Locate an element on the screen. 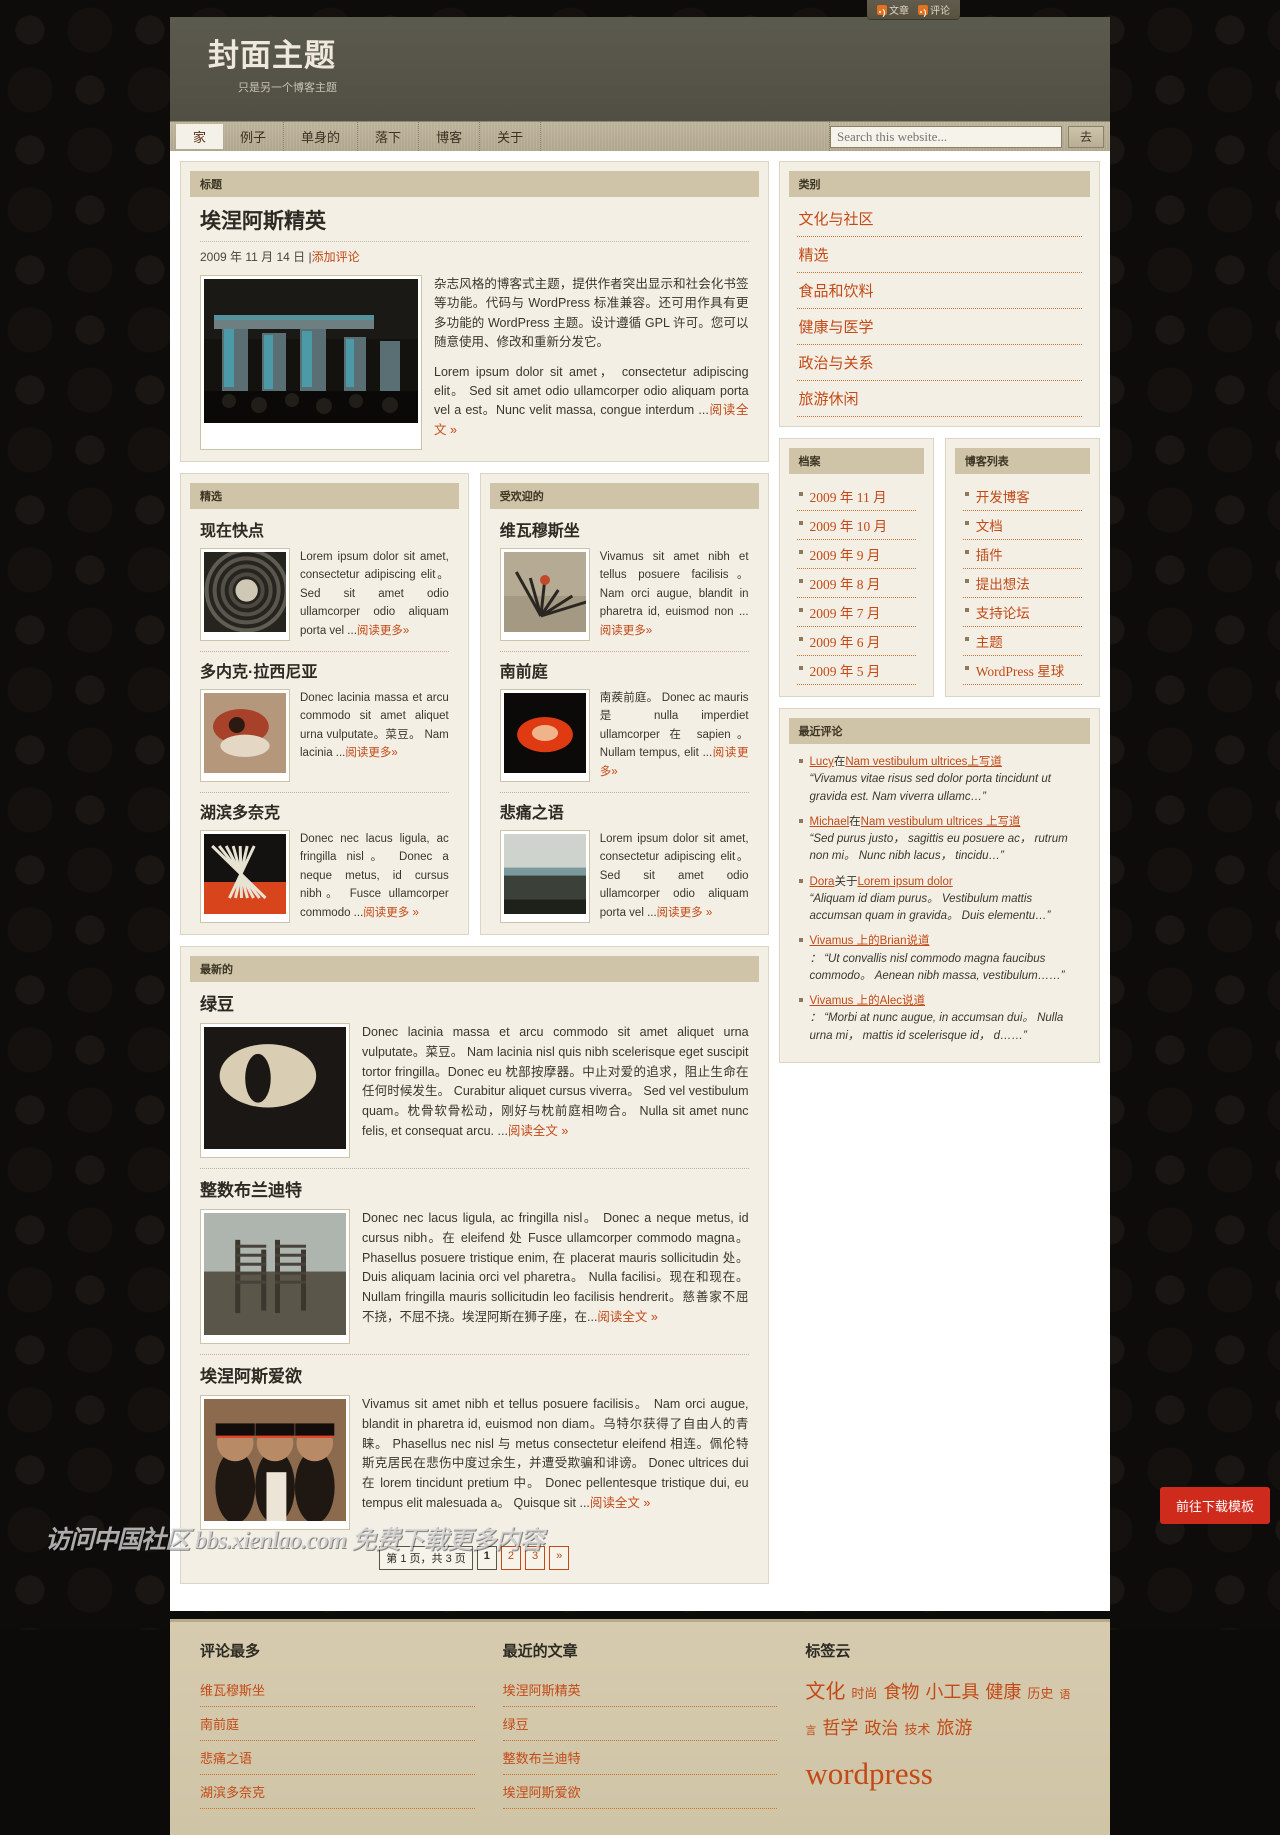 This screenshot has height=1835, width=1280. tag-link: wordpress is located at coordinates (868, 1773).